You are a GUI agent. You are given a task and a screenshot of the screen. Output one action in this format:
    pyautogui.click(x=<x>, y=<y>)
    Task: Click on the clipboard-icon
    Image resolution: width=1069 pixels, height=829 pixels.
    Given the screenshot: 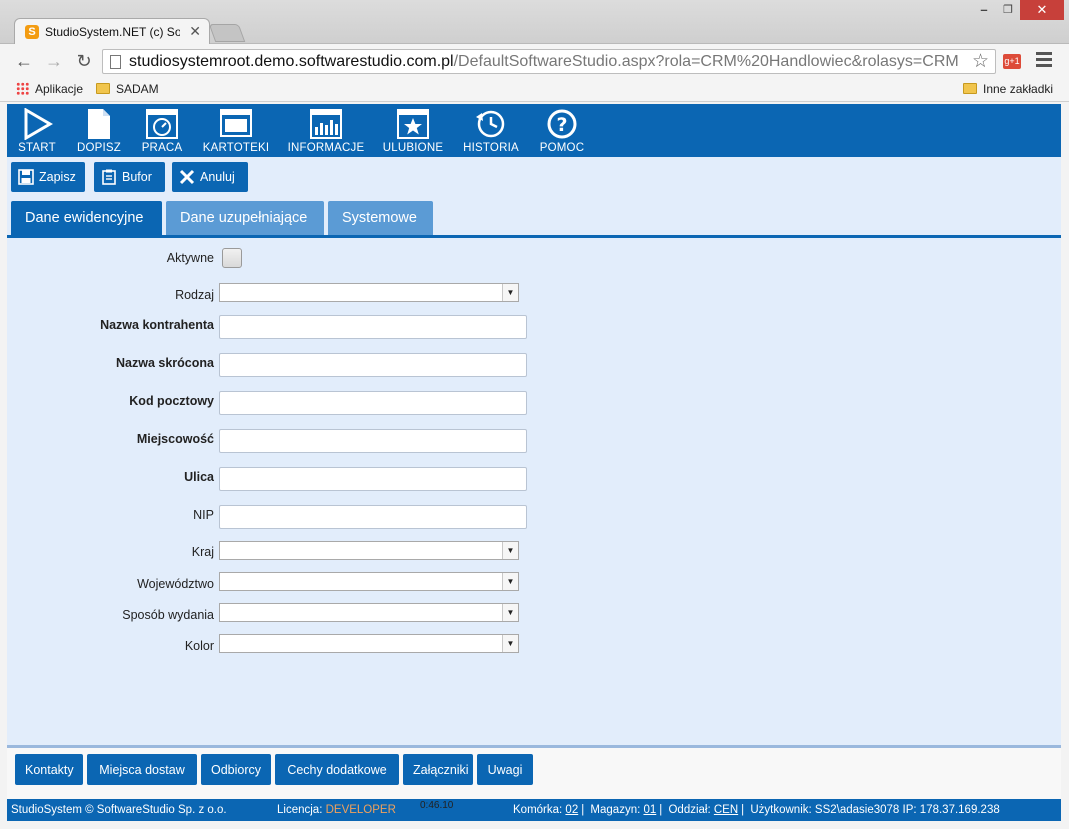 What is the action you would take?
    pyautogui.click(x=109, y=177)
    